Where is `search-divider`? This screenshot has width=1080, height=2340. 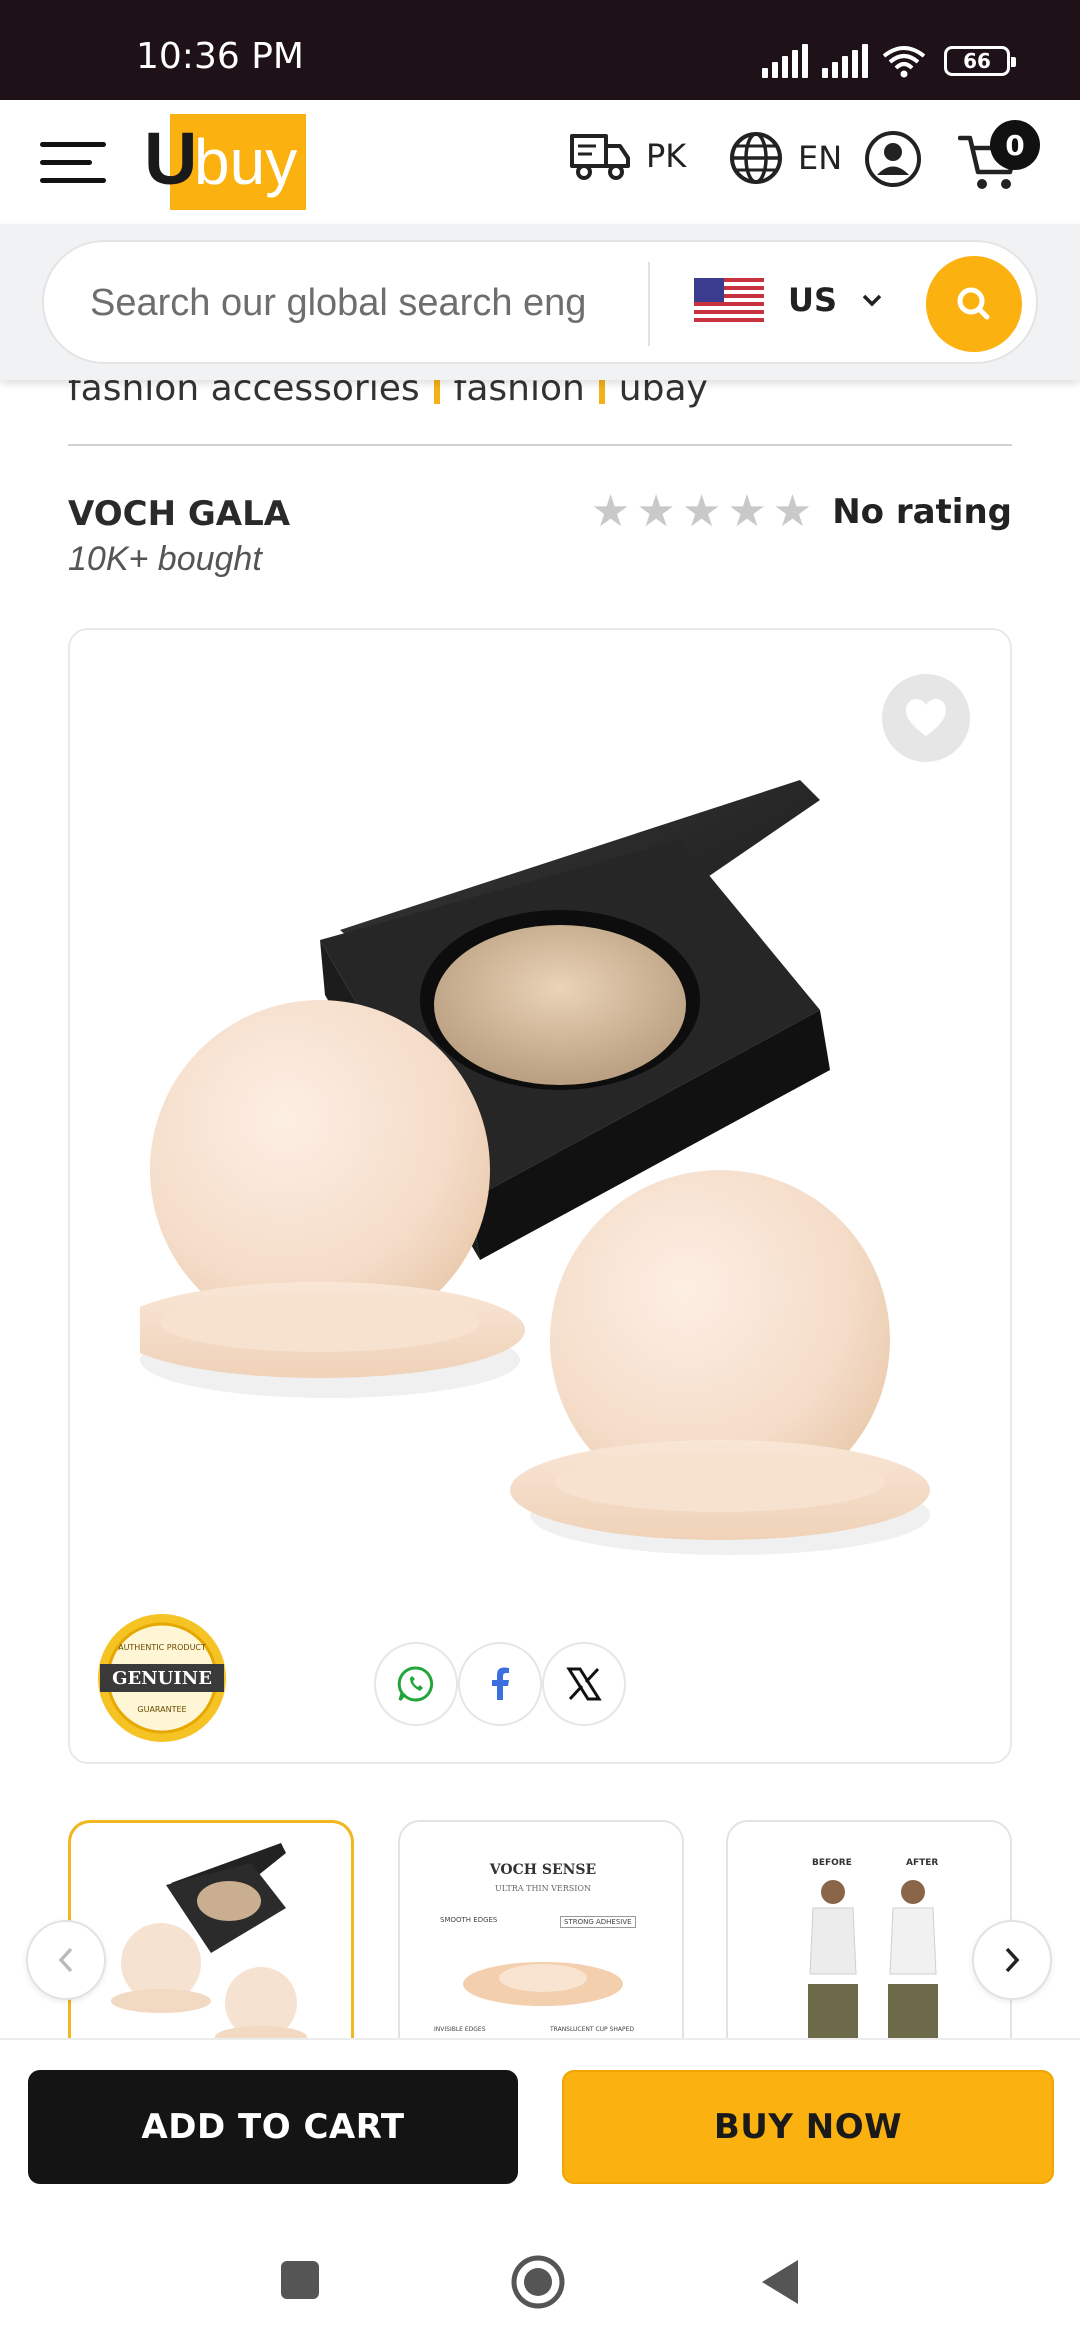
search-divider is located at coordinates (649, 304).